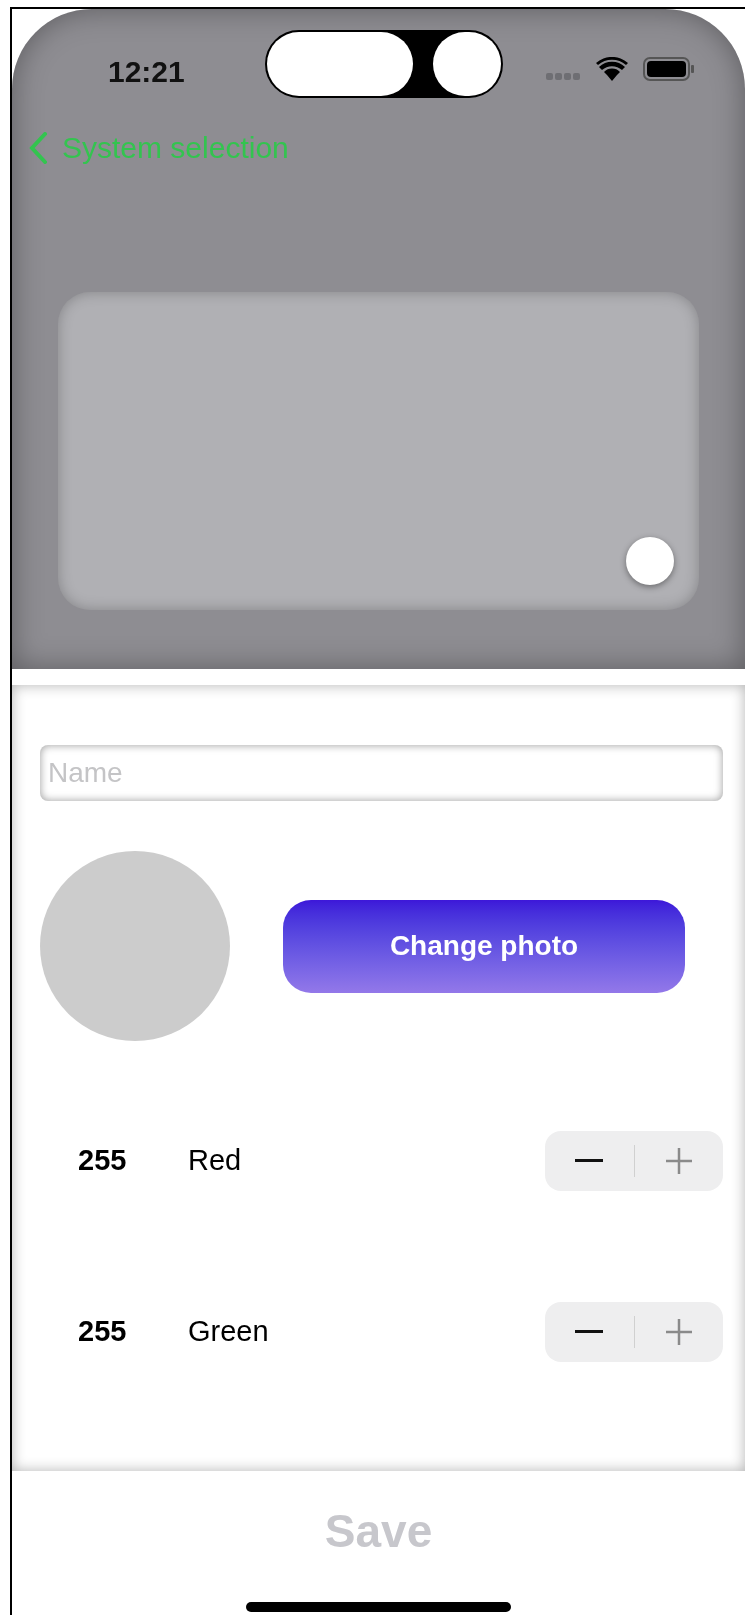  What do you see at coordinates (228, 1332) in the screenshot?
I see `channel-name: Green` at bounding box center [228, 1332].